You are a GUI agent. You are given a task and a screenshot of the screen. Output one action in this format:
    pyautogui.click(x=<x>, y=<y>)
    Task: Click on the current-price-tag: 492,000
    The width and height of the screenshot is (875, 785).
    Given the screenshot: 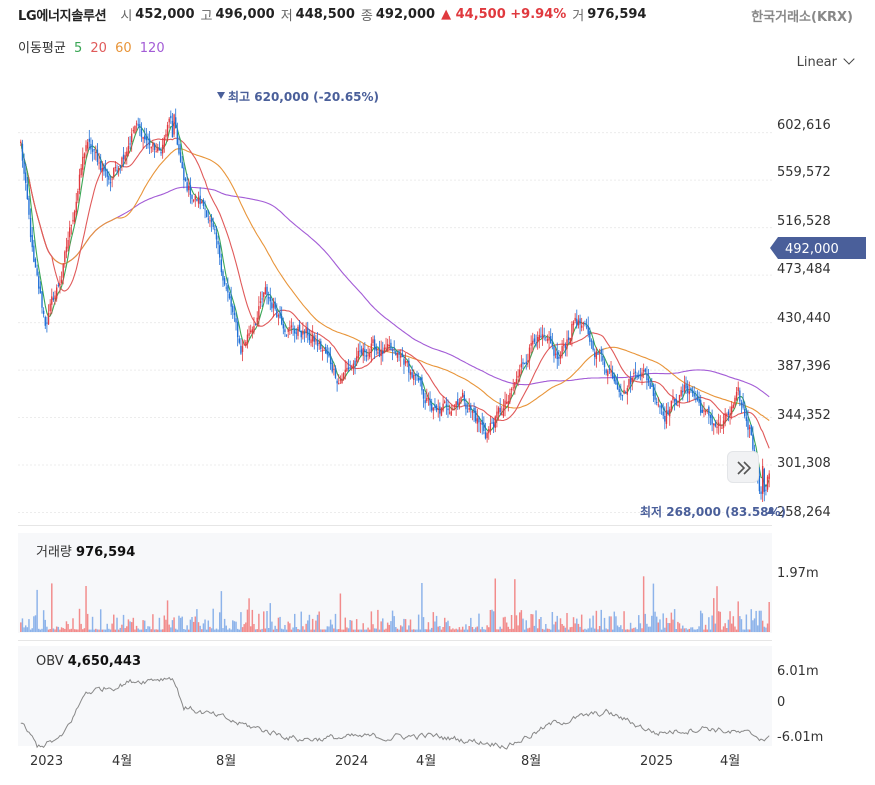 What is the action you would take?
    pyautogui.click(x=818, y=248)
    